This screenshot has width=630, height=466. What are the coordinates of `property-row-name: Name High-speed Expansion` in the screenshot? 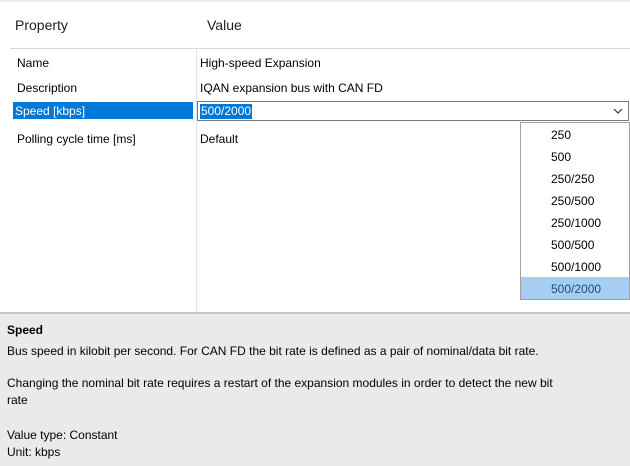 It's located at (320, 63).